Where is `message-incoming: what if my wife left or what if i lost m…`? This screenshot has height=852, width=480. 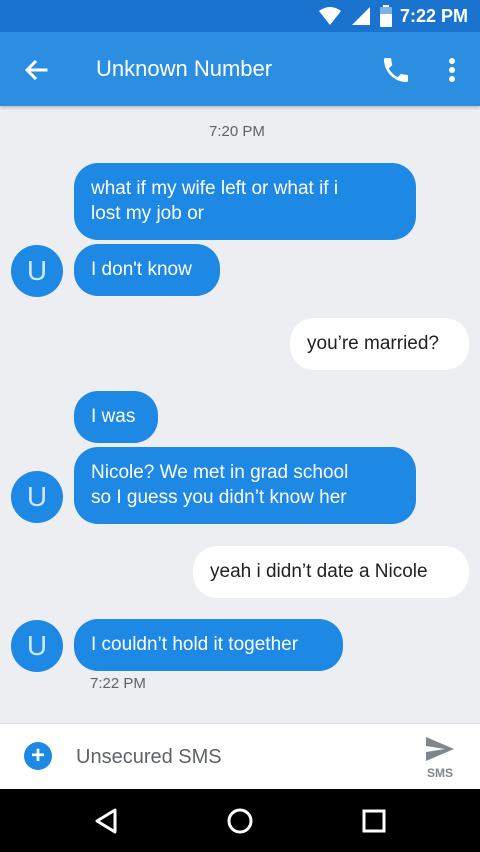 message-incoming: what if my wife left or what if i lost m… is located at coordinates (245, 201).